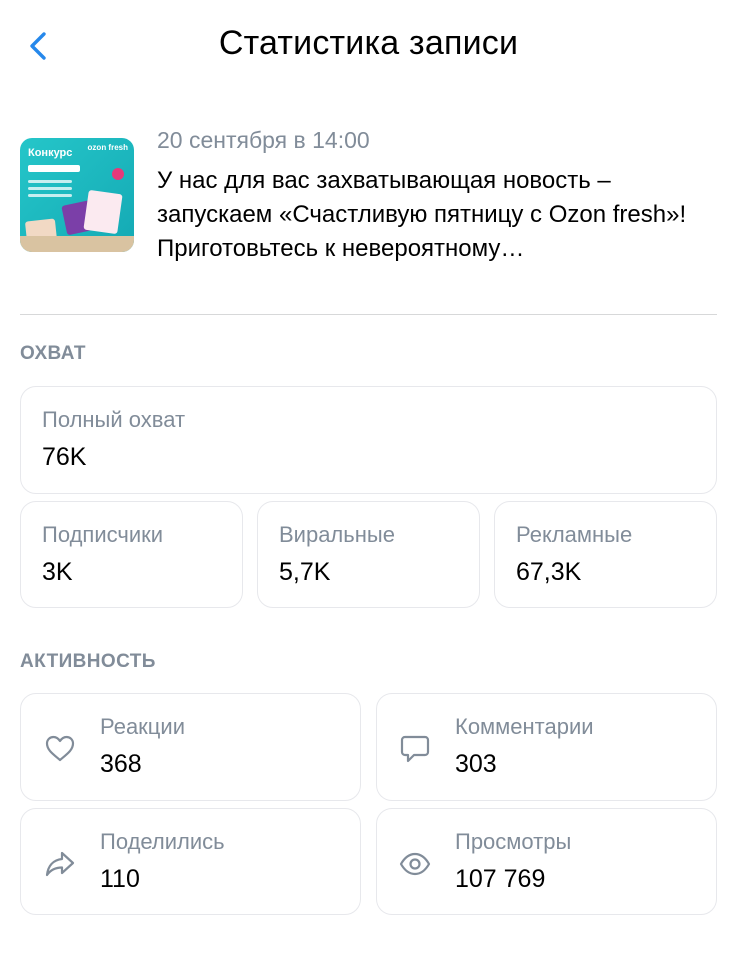 The height and width of the screenshot is (967, 737). What do you see at coordinates (263, 140) in the screenshot?
I see `post-date: 20 сентября в 14:00` at bounding box center [263, 140].